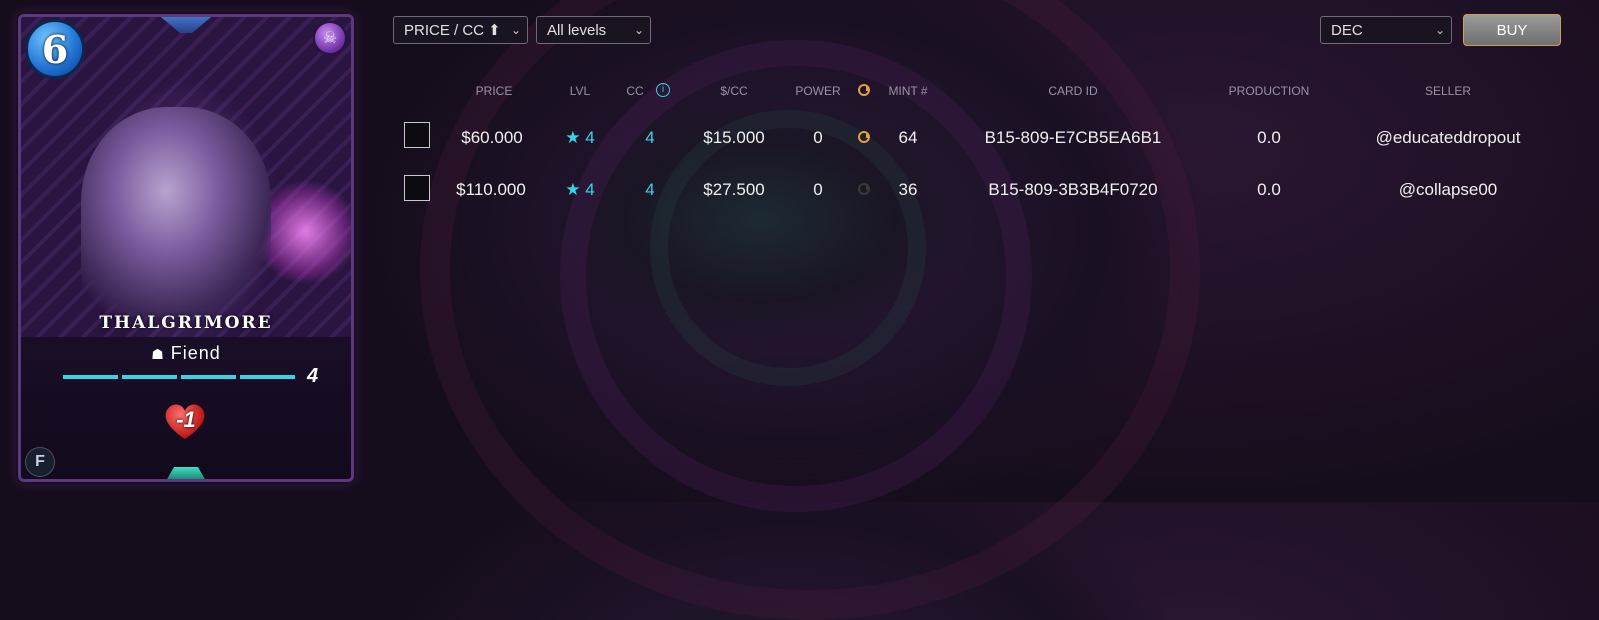 The image size is (1599, 620). I want to click on card-name: THALGRIMORE, so click(186, 323).